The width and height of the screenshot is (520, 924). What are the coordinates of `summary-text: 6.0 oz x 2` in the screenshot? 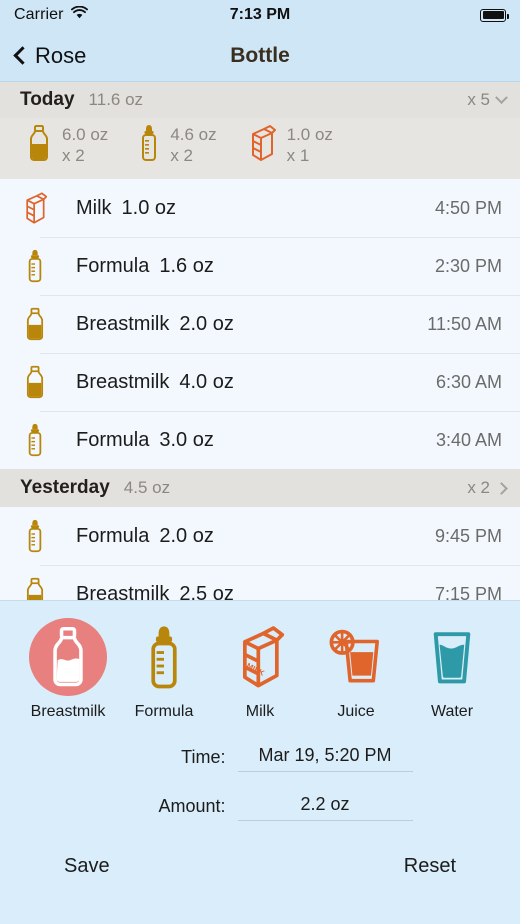 It's located at (85, 144).